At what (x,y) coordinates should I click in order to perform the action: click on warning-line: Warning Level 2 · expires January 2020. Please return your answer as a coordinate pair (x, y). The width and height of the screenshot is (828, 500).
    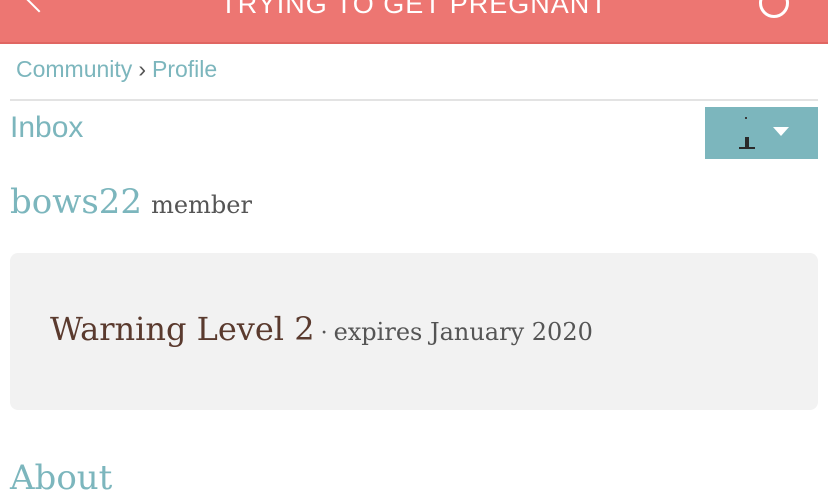
    Looking at the image, I should click on (321, 332).